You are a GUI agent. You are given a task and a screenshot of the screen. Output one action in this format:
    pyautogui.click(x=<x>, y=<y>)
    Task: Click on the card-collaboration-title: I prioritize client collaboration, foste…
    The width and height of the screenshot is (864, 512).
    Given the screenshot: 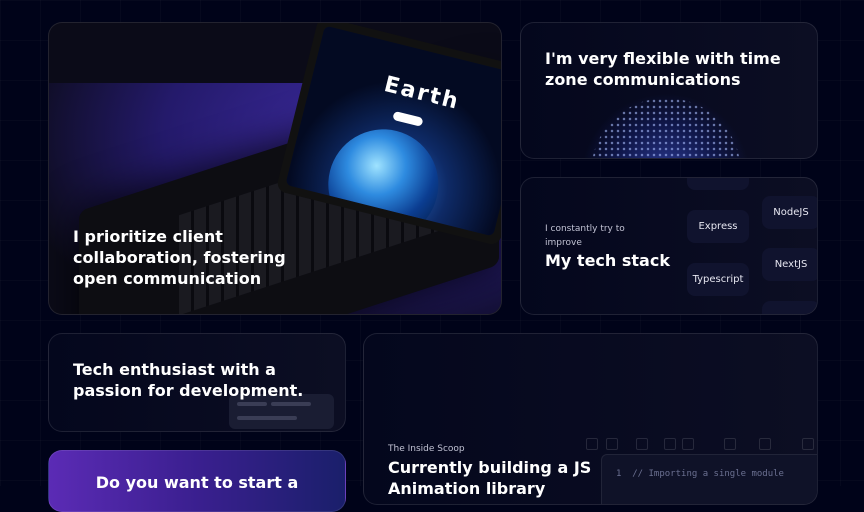 What is the action you would take?
    pyautogui.click(x=179, y=257)
    